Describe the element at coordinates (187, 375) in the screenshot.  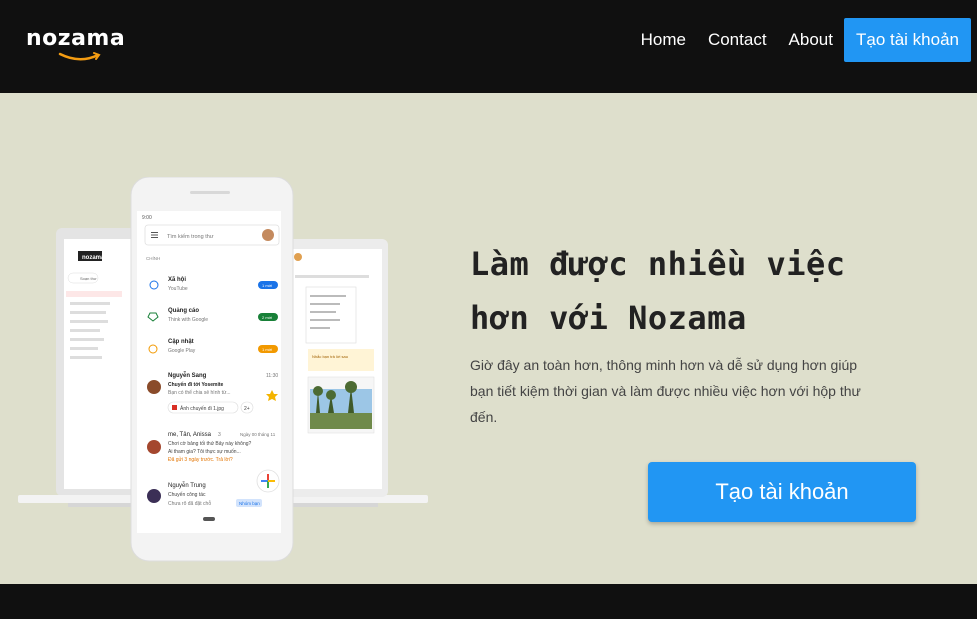
I see `mail-1-from: Nguyễn Sang` at that location.